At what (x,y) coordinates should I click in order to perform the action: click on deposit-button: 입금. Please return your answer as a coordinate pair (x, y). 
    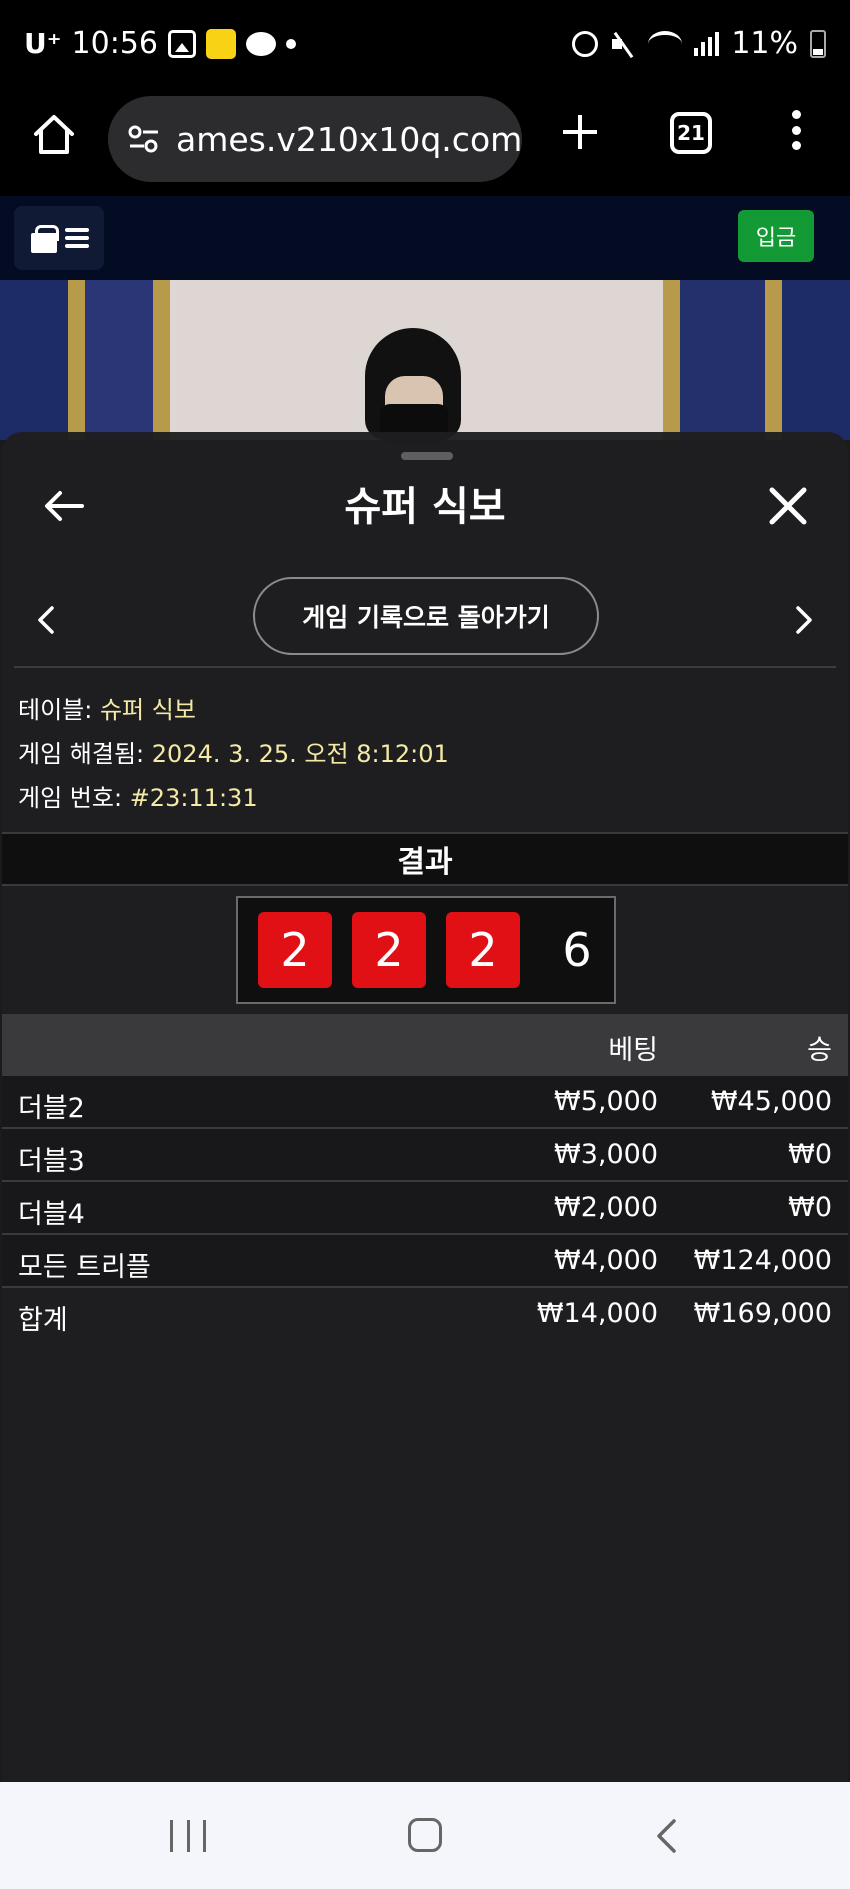
    Looking at the image, I should click on (776, 236).